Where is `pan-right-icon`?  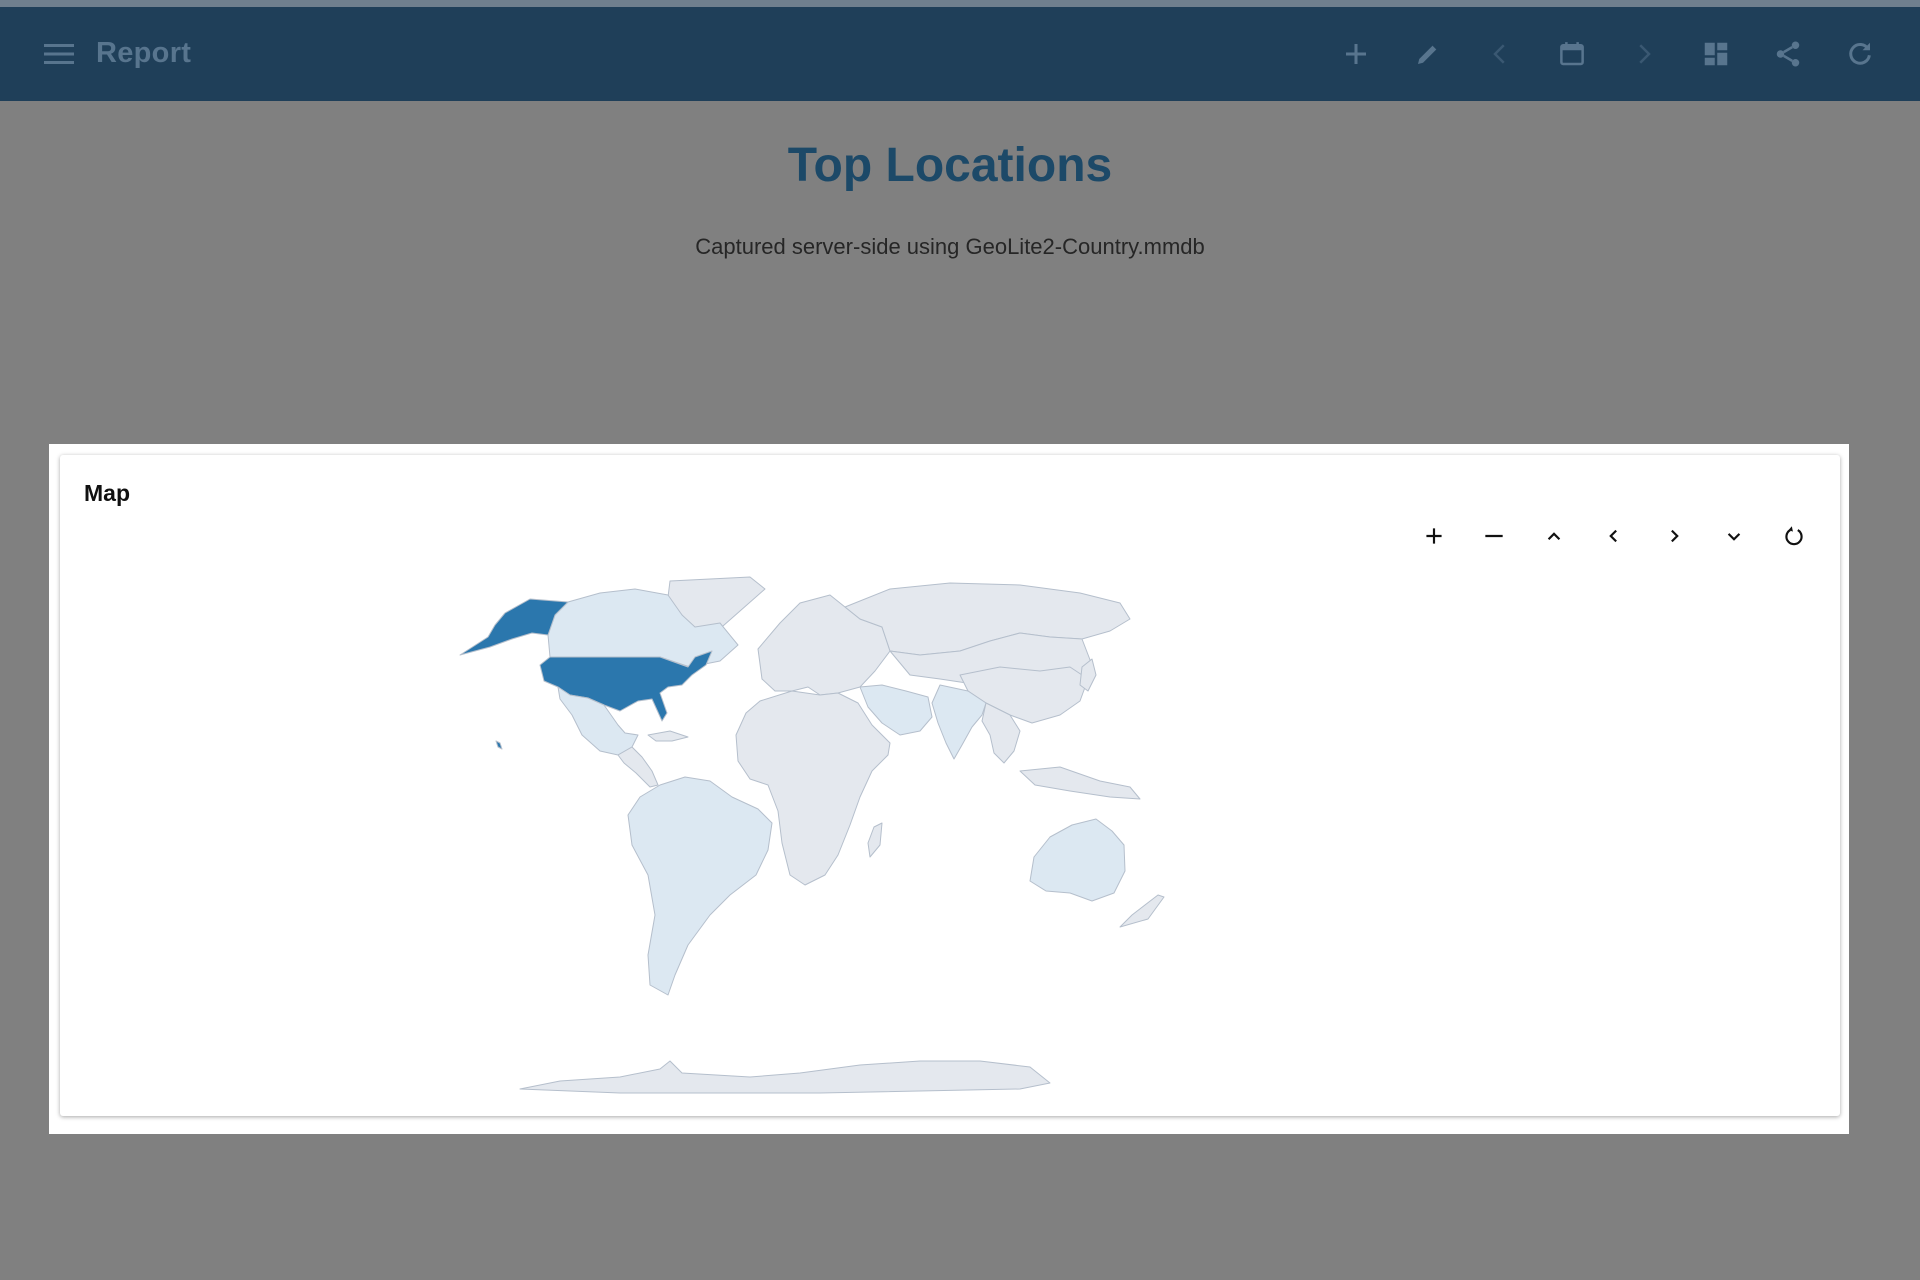
pan-right-icon is located at coordinates (1675, 536).